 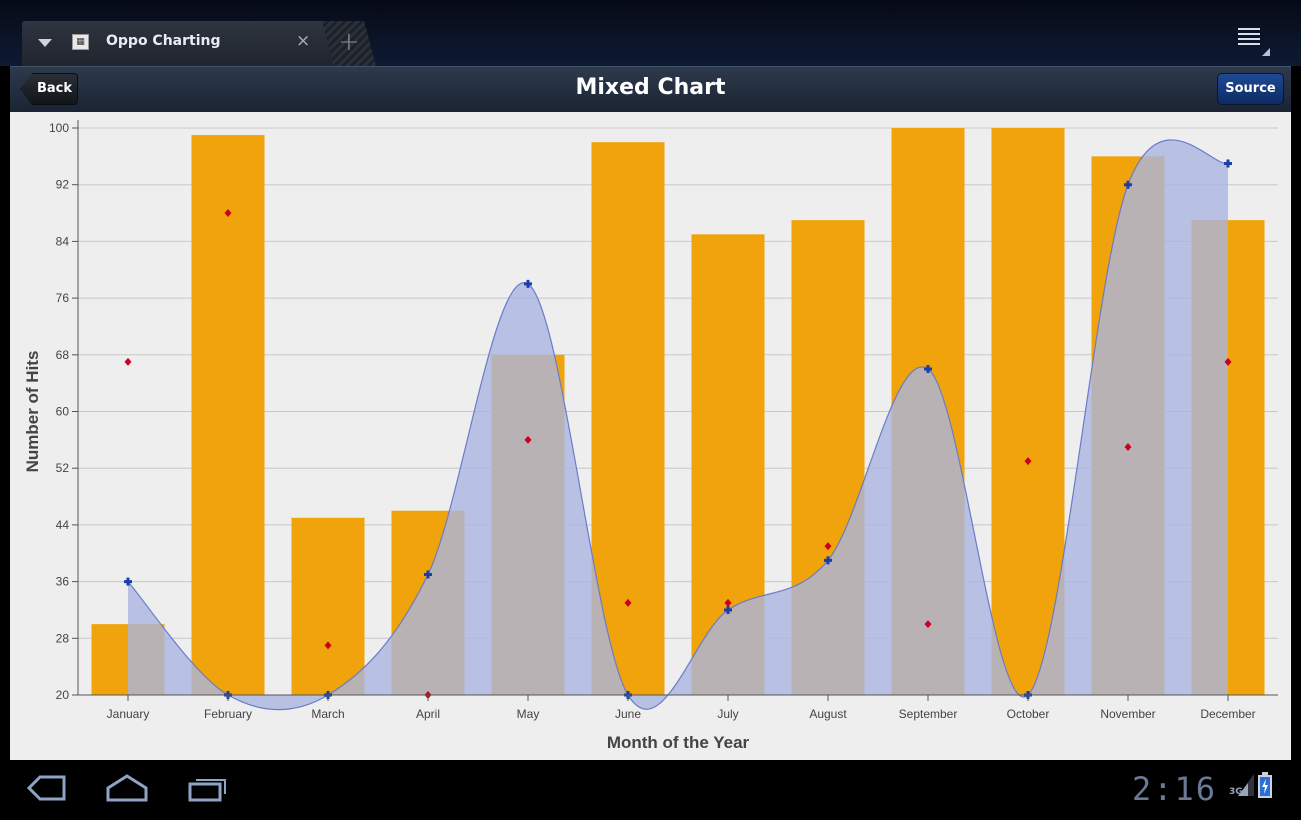 What do you see at coordinates (63, 298) in the screenshot?
I see `y-tick-label: 76` at bounding box center [63, 298].